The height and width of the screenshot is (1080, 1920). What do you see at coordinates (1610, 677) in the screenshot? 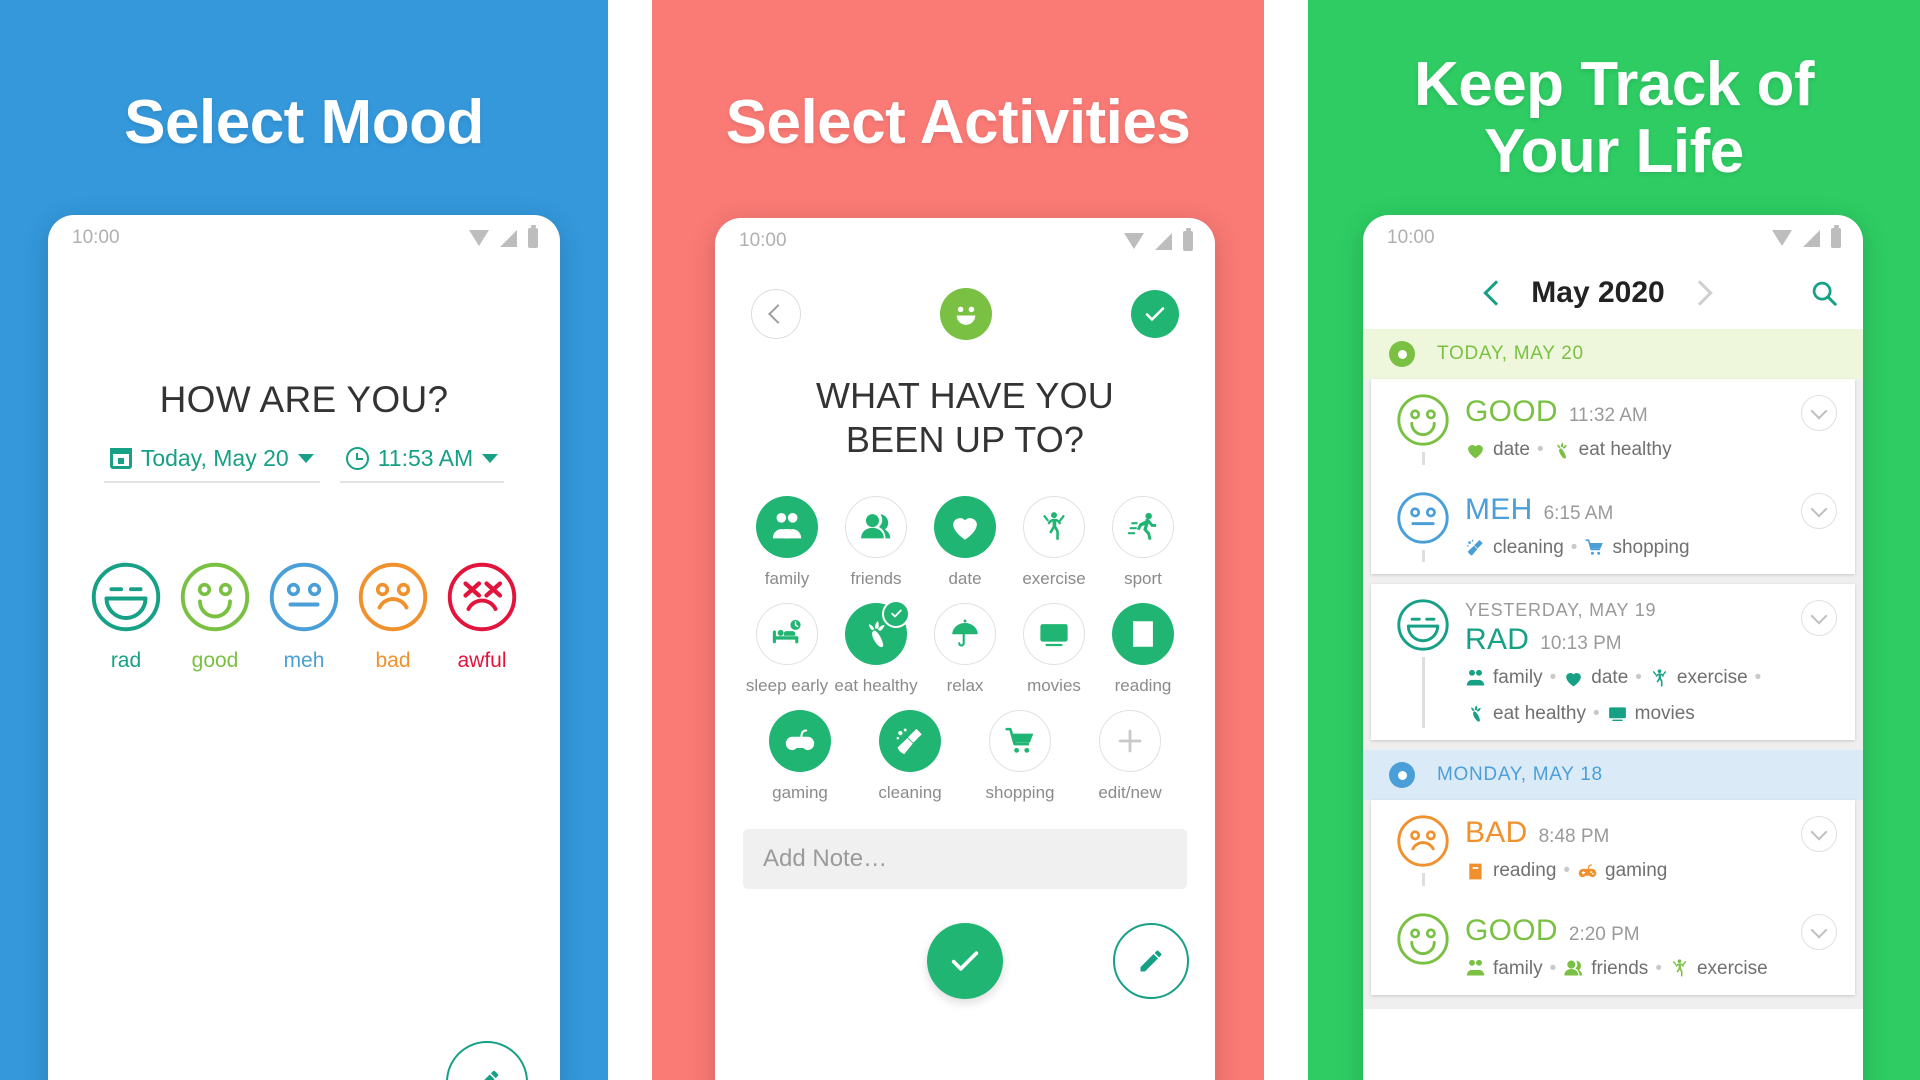
I see `entry-tag-label: date` at bounding box center [1610, 677].